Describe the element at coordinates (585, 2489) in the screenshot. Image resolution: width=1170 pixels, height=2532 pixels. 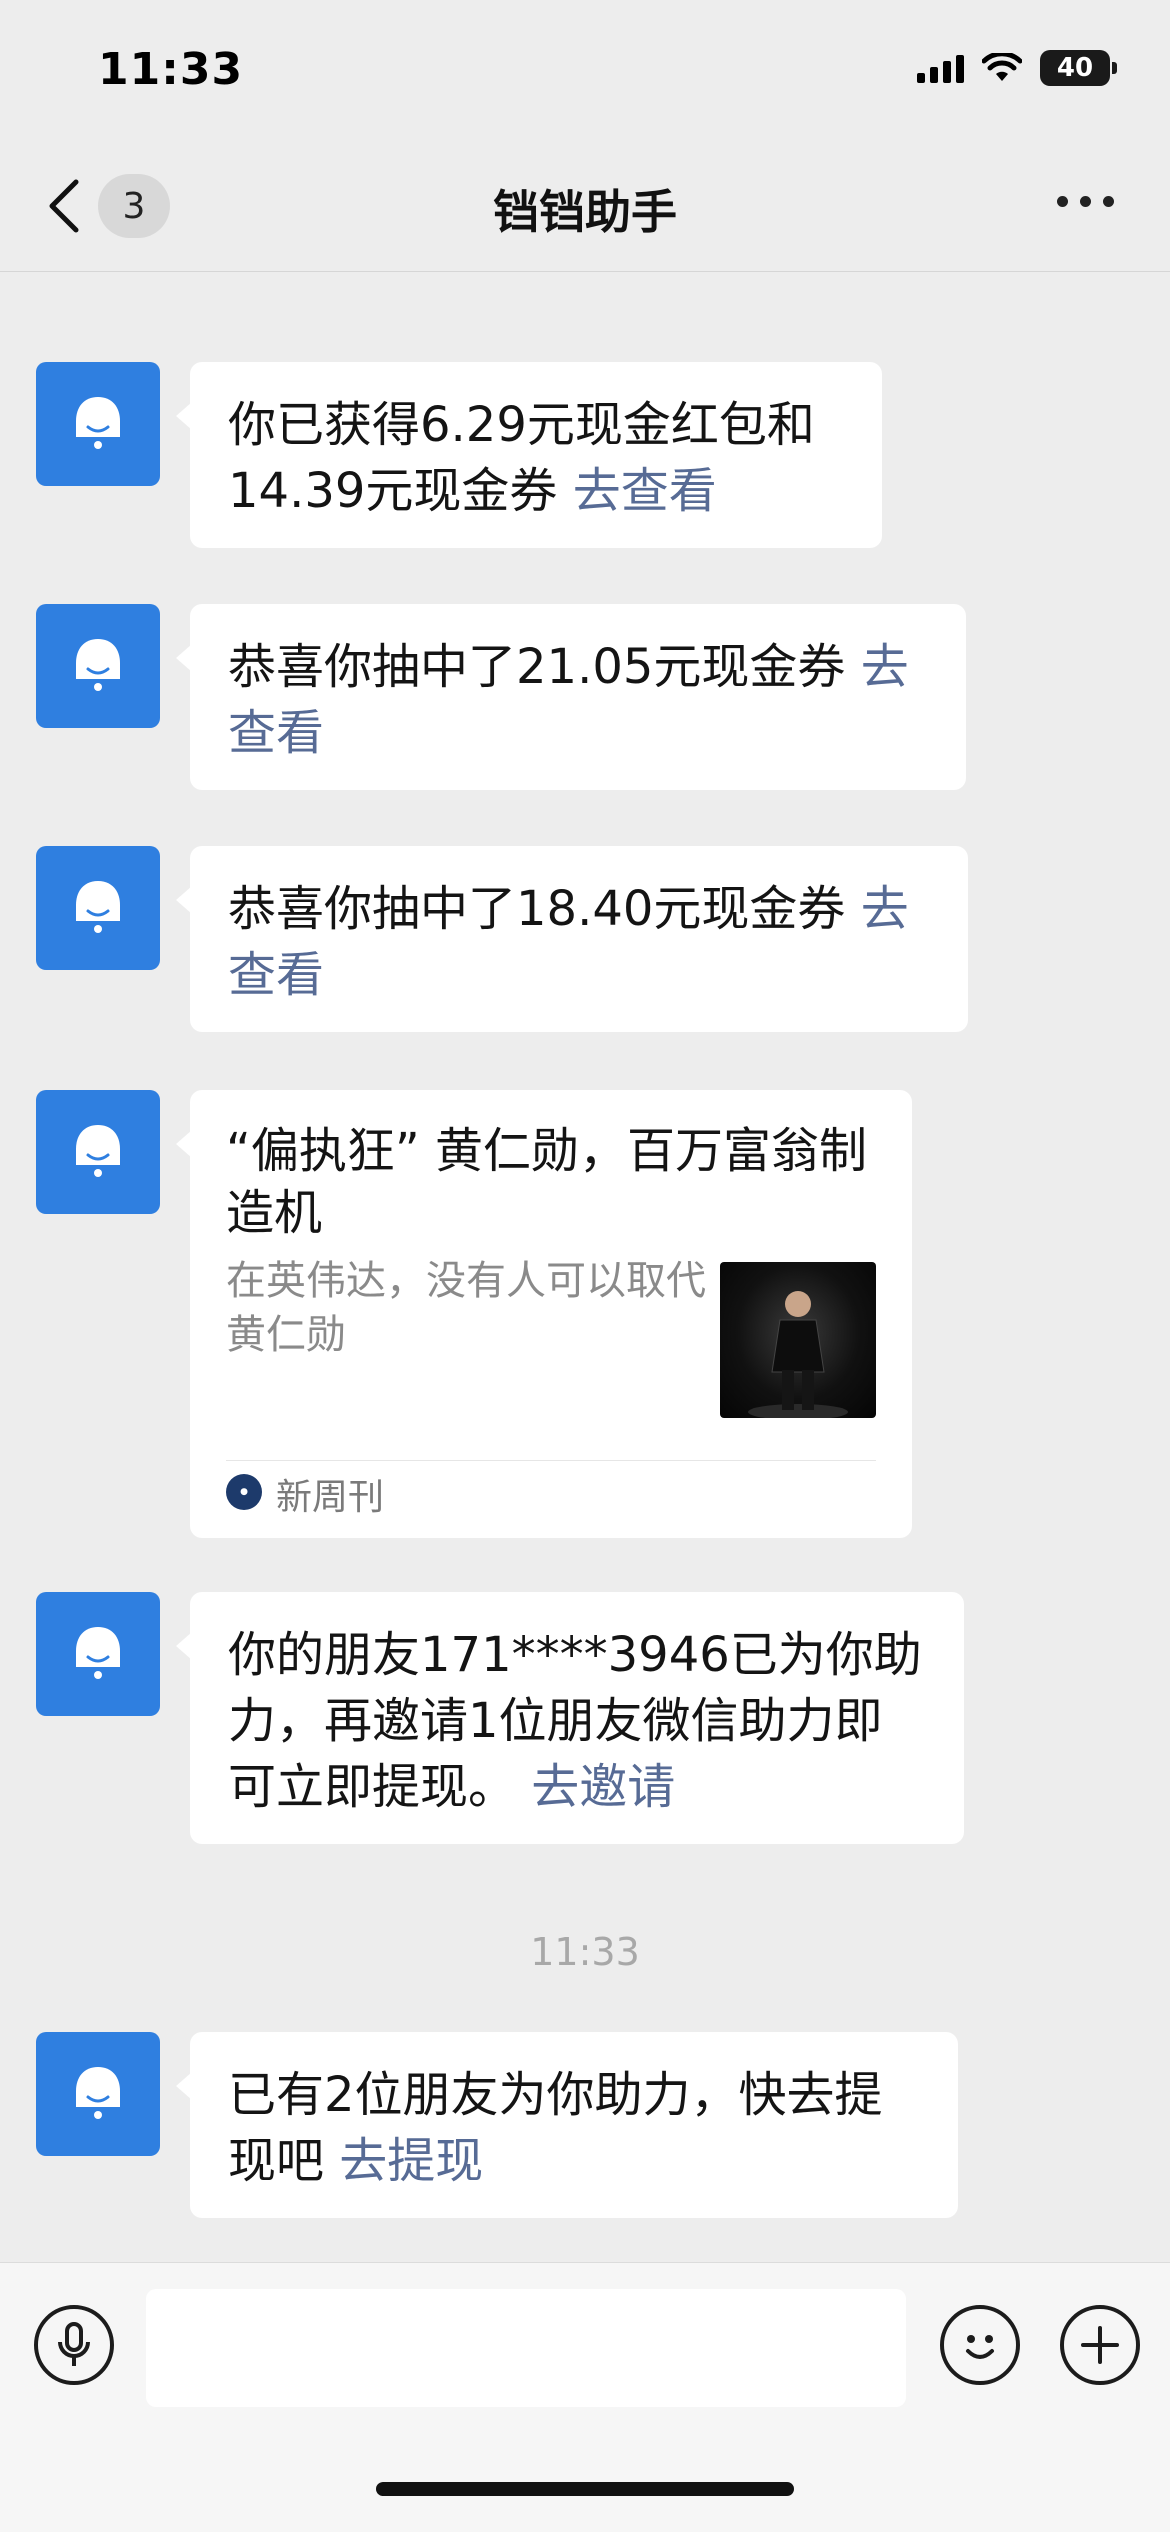
I see `home-indicator` at that location.